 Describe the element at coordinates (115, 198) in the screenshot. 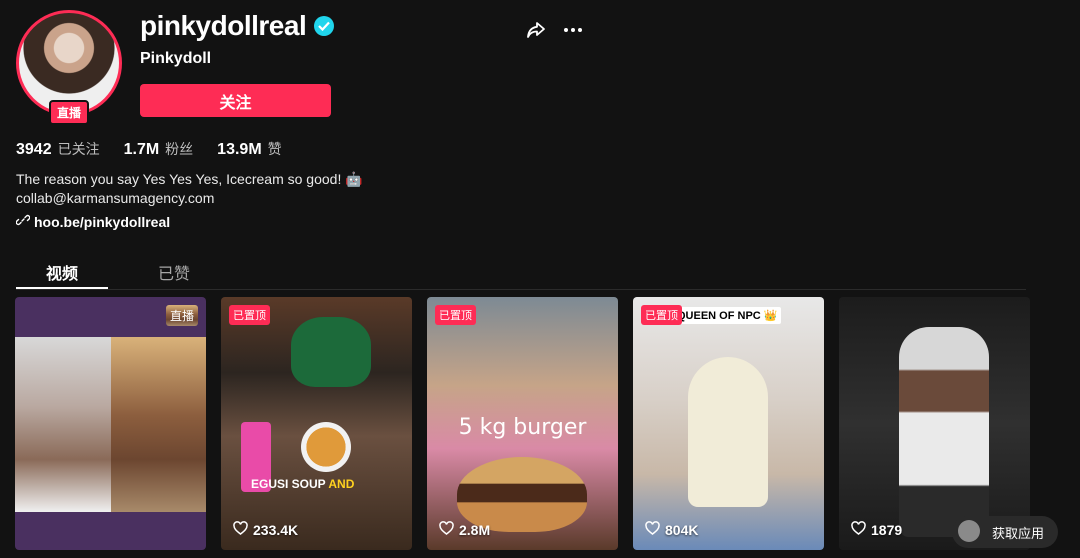

I see `bio-email: collab@karmansumagency.com` at that location.